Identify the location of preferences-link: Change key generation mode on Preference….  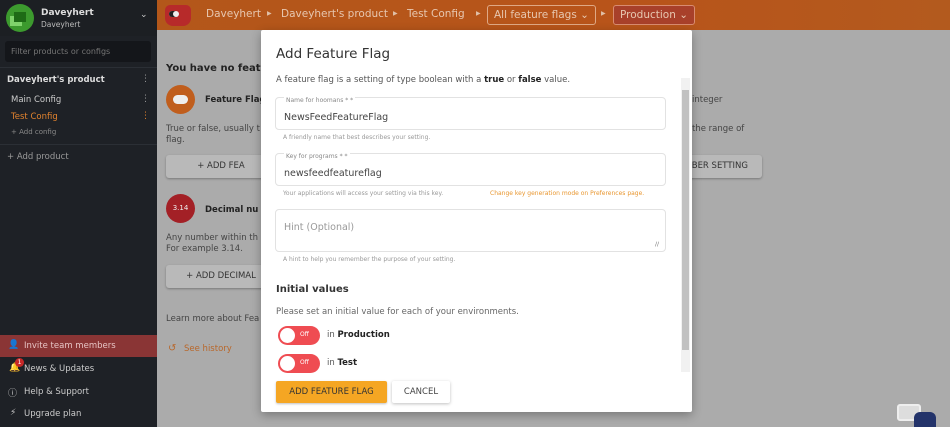
(567, 193).